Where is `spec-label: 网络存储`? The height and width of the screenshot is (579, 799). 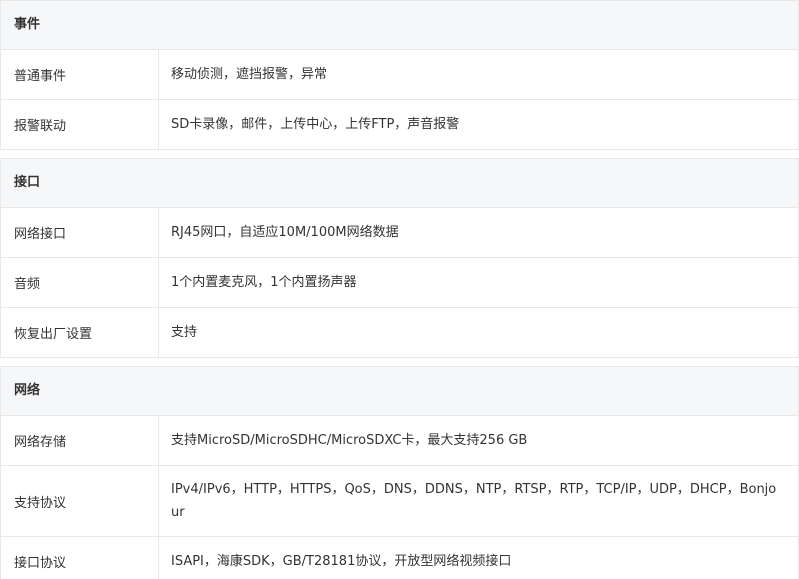 spec-label: 网络存储 is located at coordinates (80, 440).